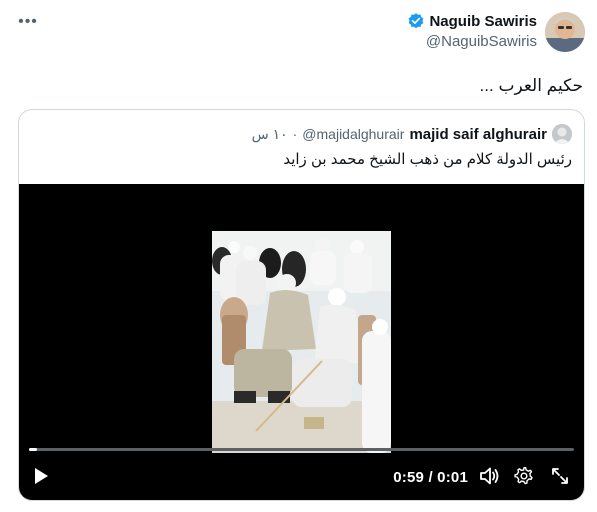 Image resolution: width=597 pixels, height=512 pixels. Describe the element at coordinates (301, 449) in the screenshot. I see `progress-bar` at that location.